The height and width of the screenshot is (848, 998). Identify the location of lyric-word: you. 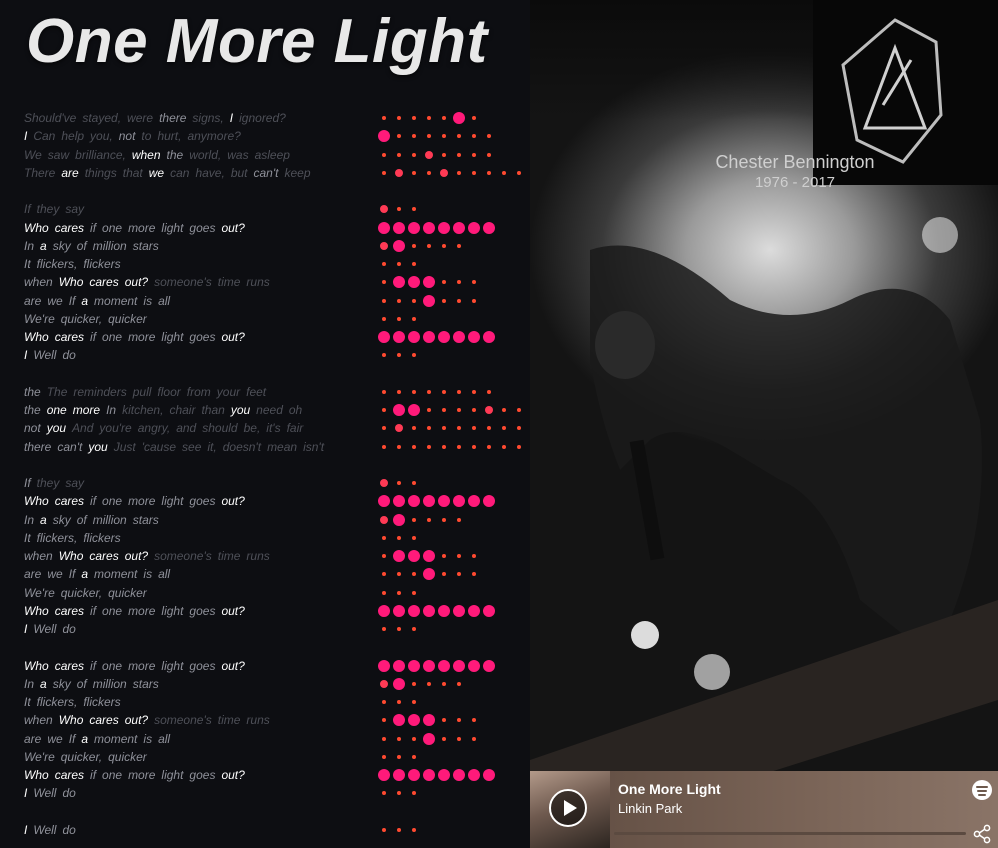
(56, 428).